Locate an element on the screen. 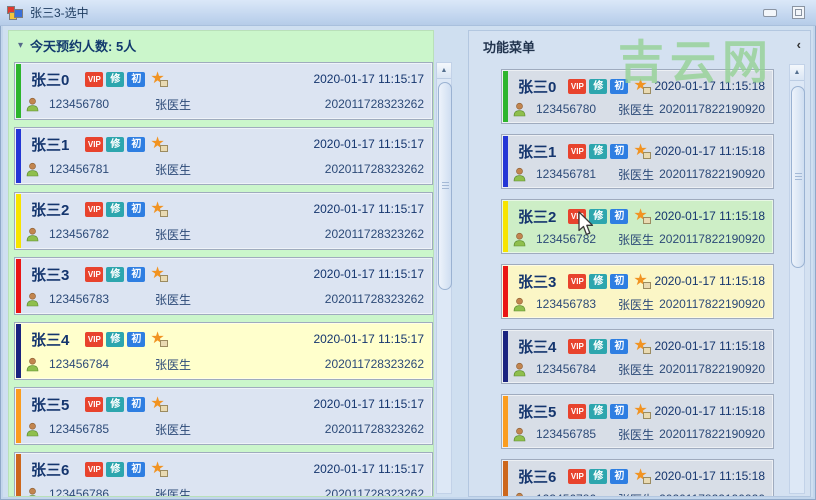  patient-phone: 123456780 is located at coordinates (79, 104).